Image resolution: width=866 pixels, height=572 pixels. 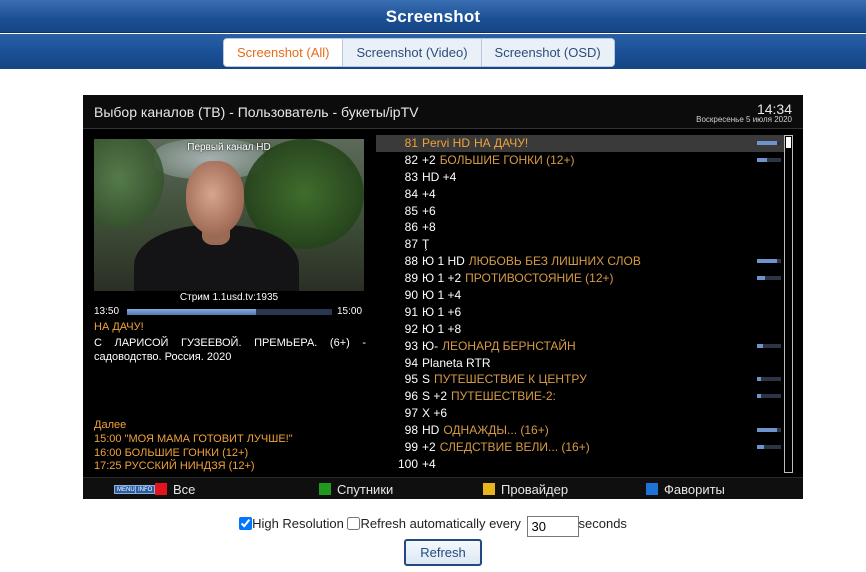 I want to click on event-end-time: 15:00, so click(x=350, y=311).